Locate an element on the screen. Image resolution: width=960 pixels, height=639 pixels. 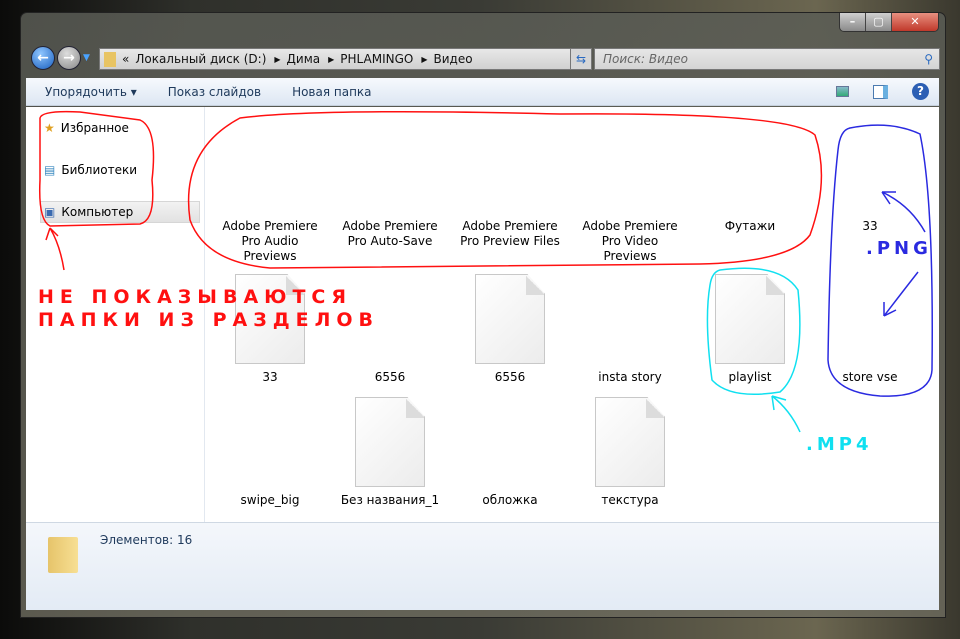
close-button: ✕ is located at coordinates (915, 22).